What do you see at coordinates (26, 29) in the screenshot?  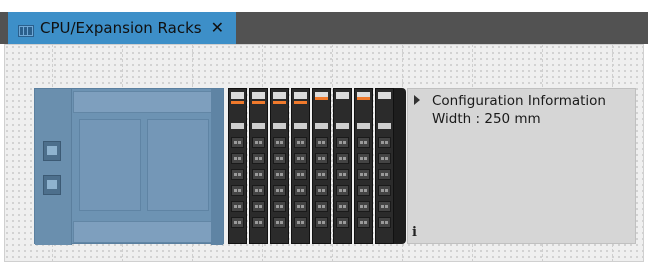 I see `rack-icon` at bounding box center [26, 29].